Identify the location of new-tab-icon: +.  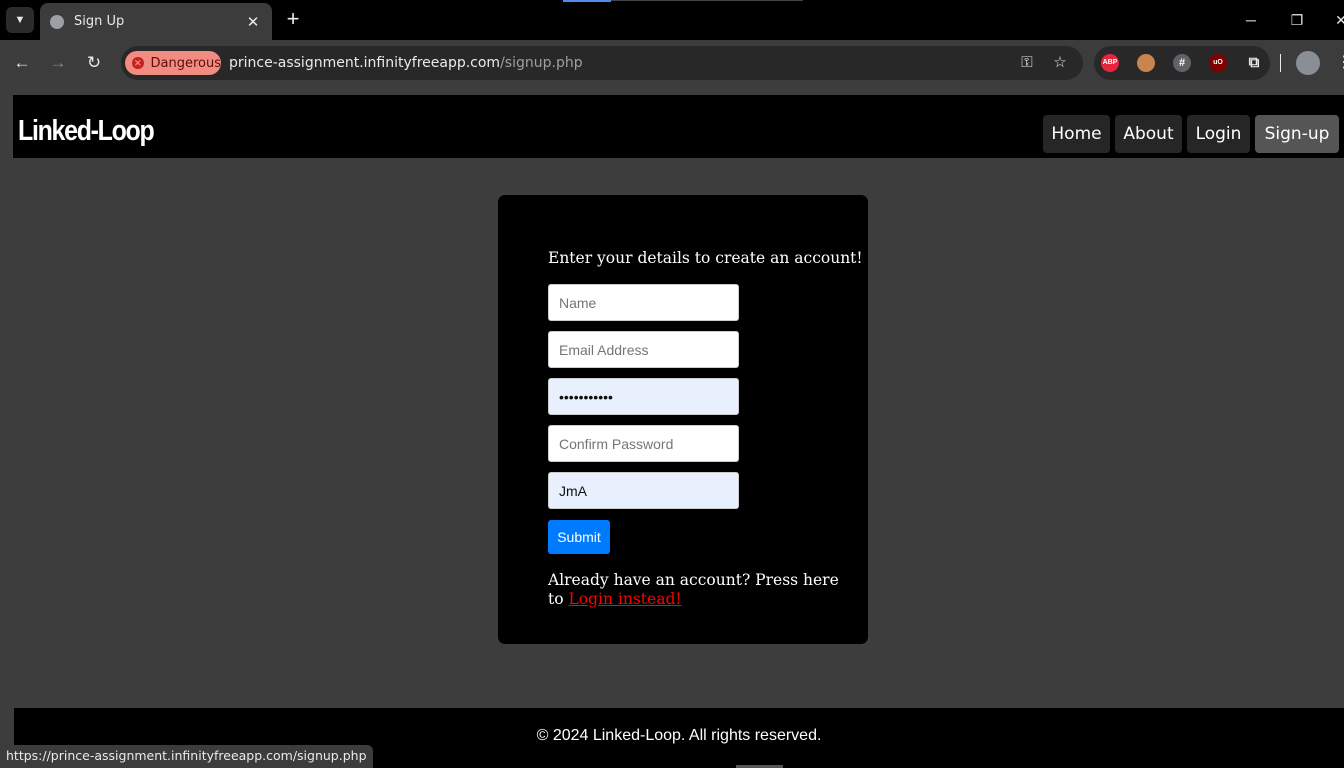
(293, 19).